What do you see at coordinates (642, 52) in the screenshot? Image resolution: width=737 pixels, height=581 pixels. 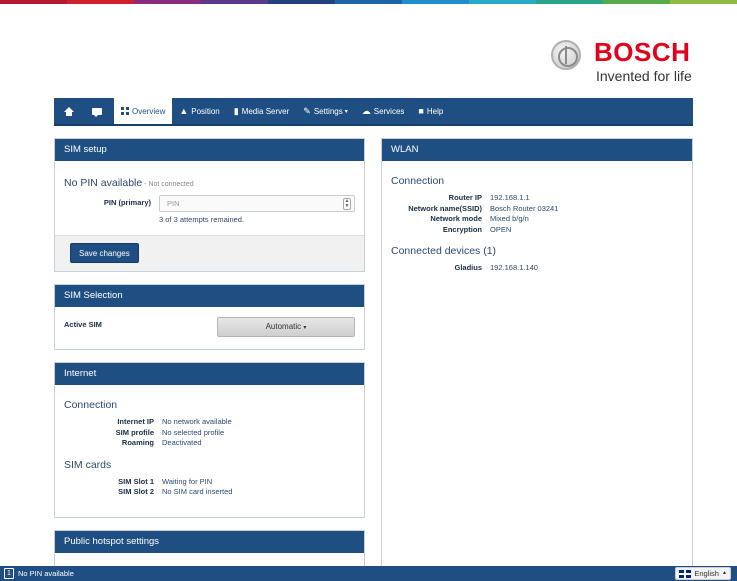 I see `logo-wordmark: BOSCH` at bounding box center [642, 52].